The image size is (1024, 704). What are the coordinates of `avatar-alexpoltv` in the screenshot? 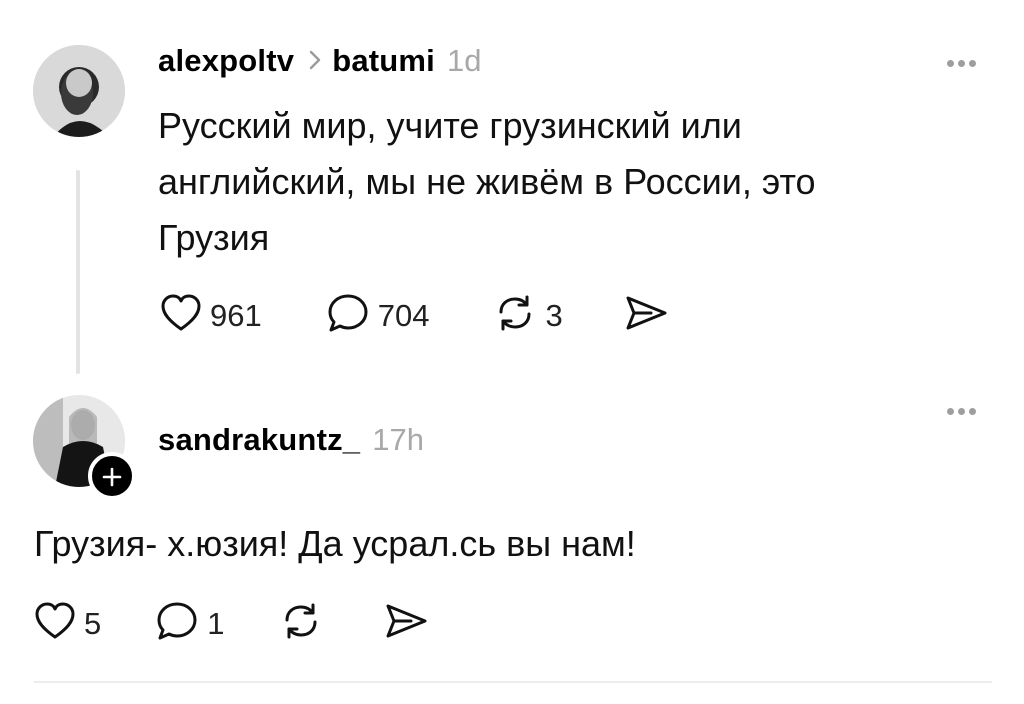 It's located at (79, 91).